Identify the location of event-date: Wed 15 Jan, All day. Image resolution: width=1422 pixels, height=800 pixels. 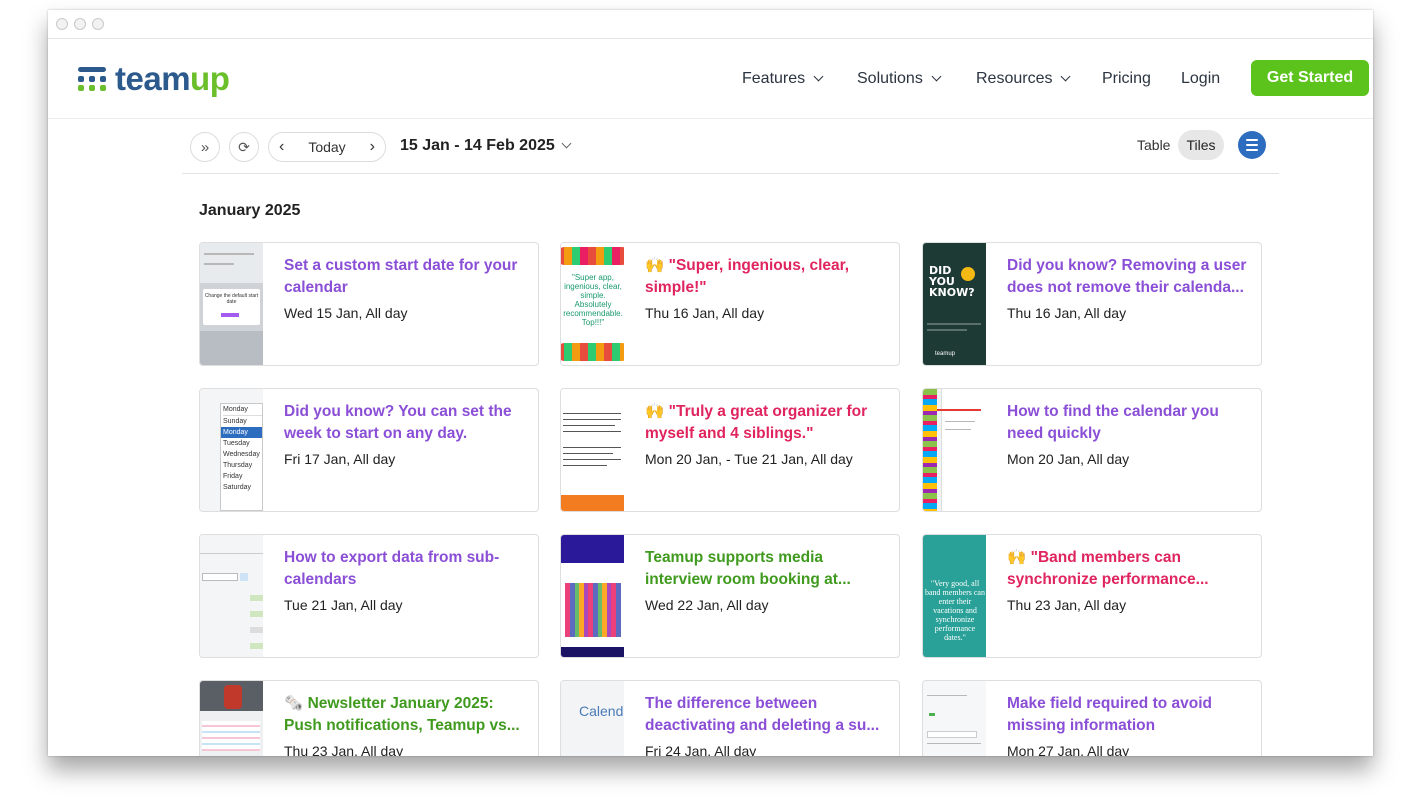
(346, 313).